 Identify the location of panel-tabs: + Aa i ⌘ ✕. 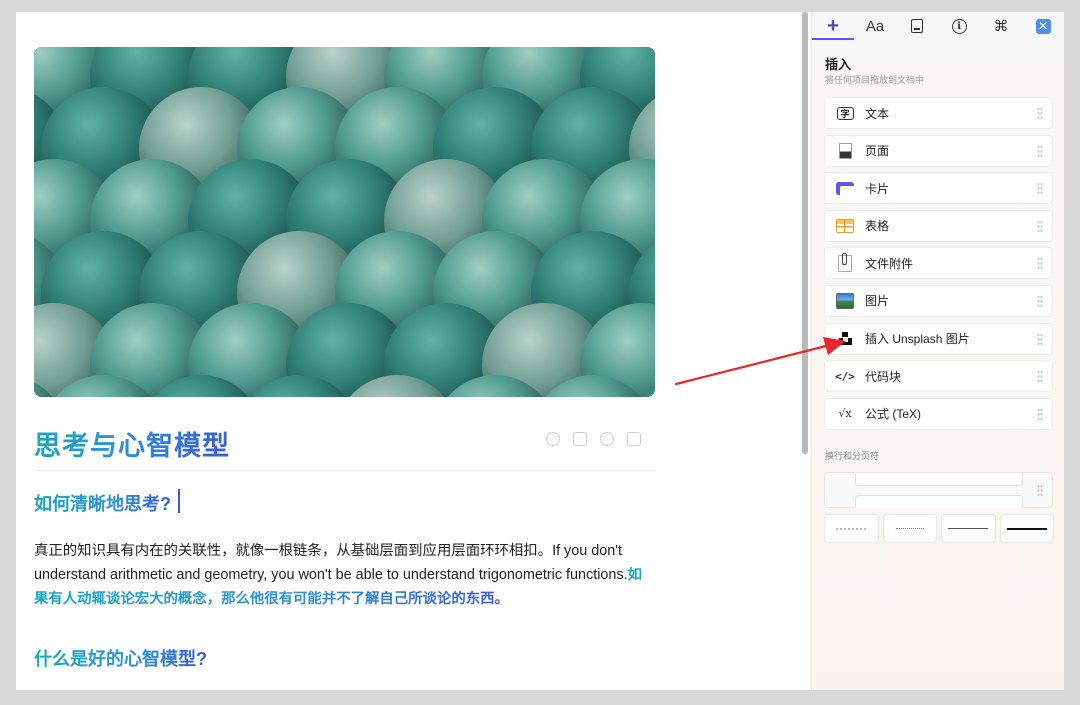
(938, 26).